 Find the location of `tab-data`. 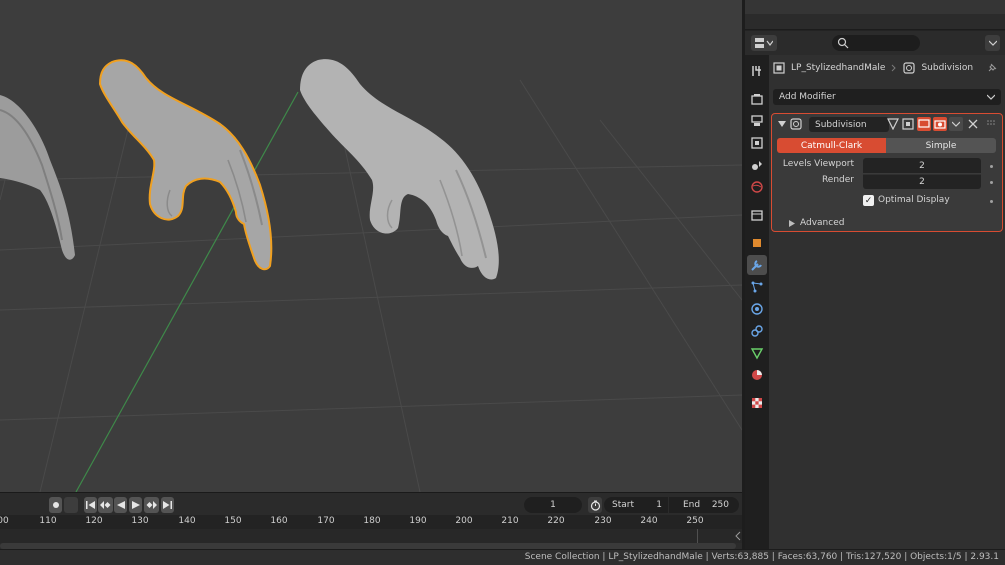

tab-data is located at coordinates (757, 353).